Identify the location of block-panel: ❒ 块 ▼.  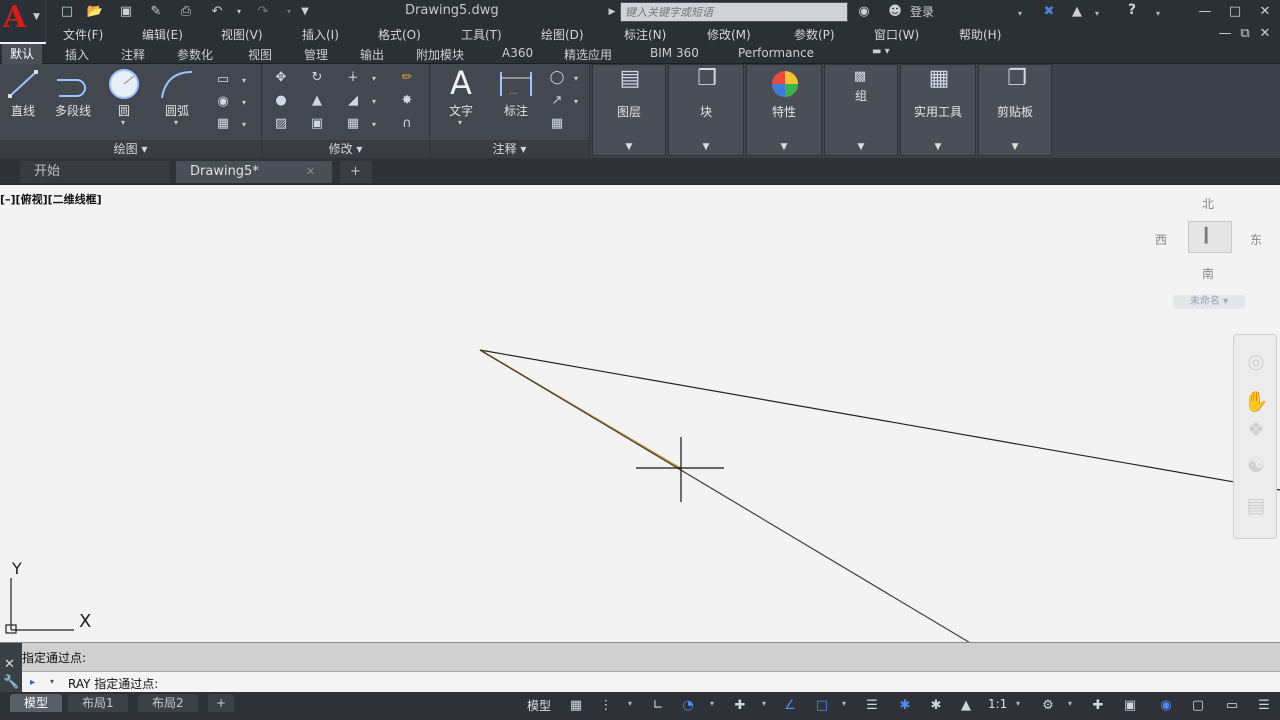
(706, 110).